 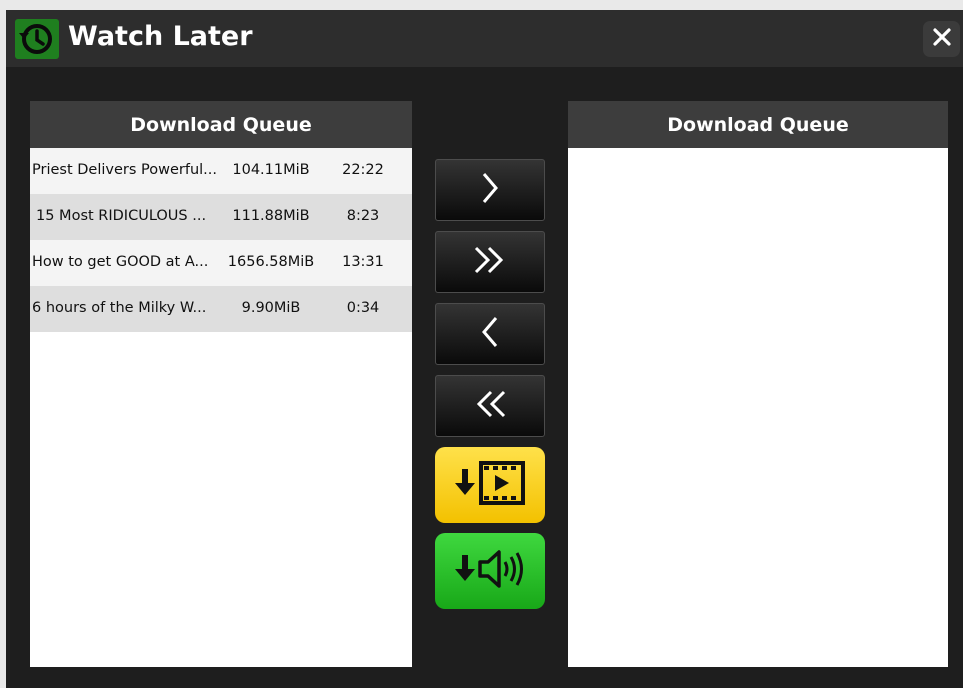 I want to click on download-video-icon, so click(x=490, y=485).